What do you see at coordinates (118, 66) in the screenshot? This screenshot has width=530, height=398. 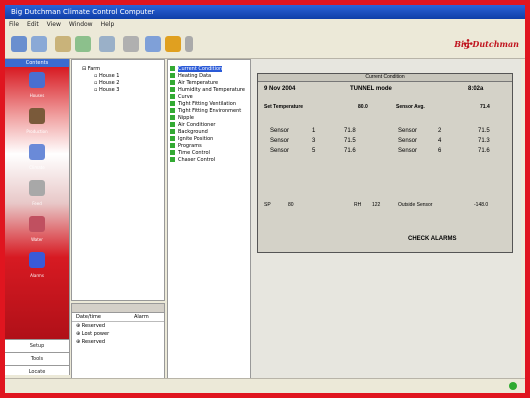 I see `tree-root: ⊟ Farm` at bounding box center [118, 66].